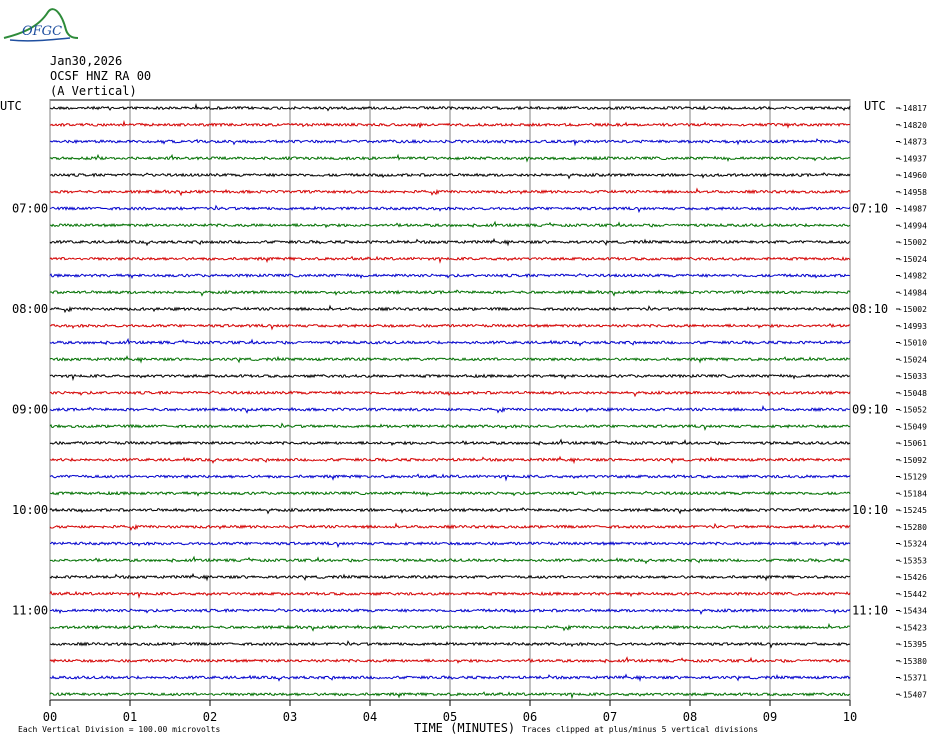 The image size is (930, 744). I want to click on x-tick-label: 03, so click(290, 717).